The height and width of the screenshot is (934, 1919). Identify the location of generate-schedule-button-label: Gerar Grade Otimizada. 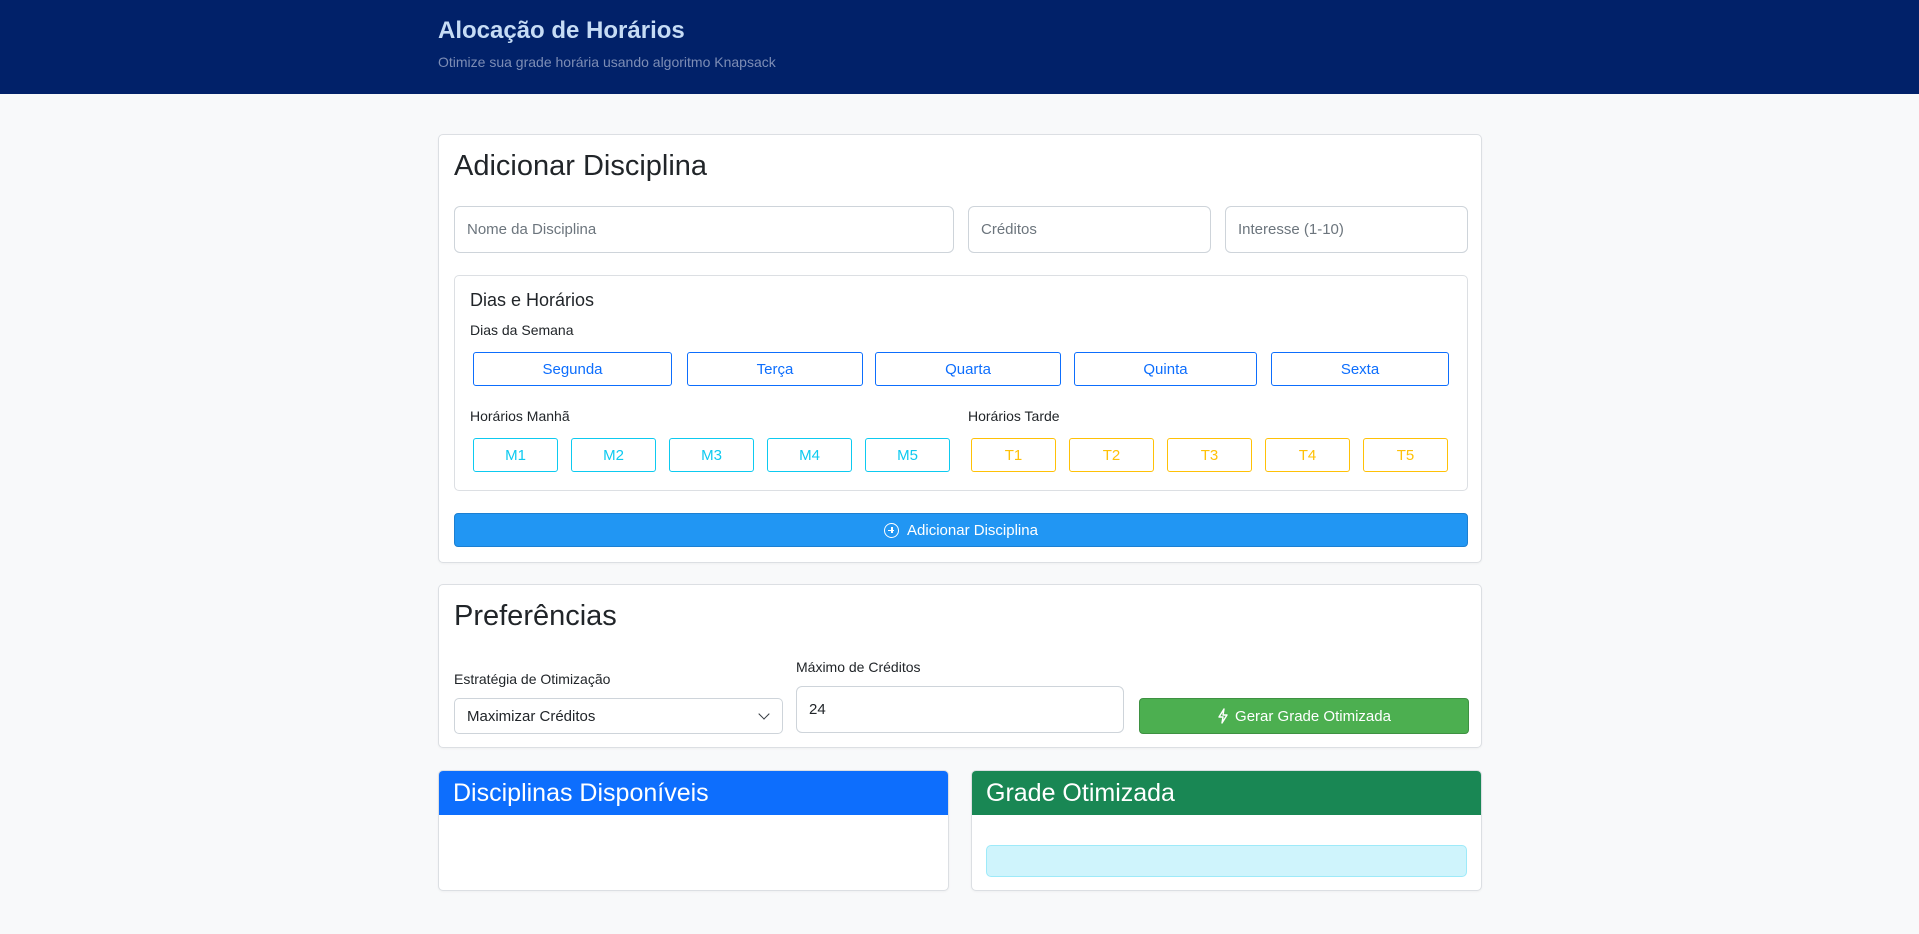
(1313, 716).